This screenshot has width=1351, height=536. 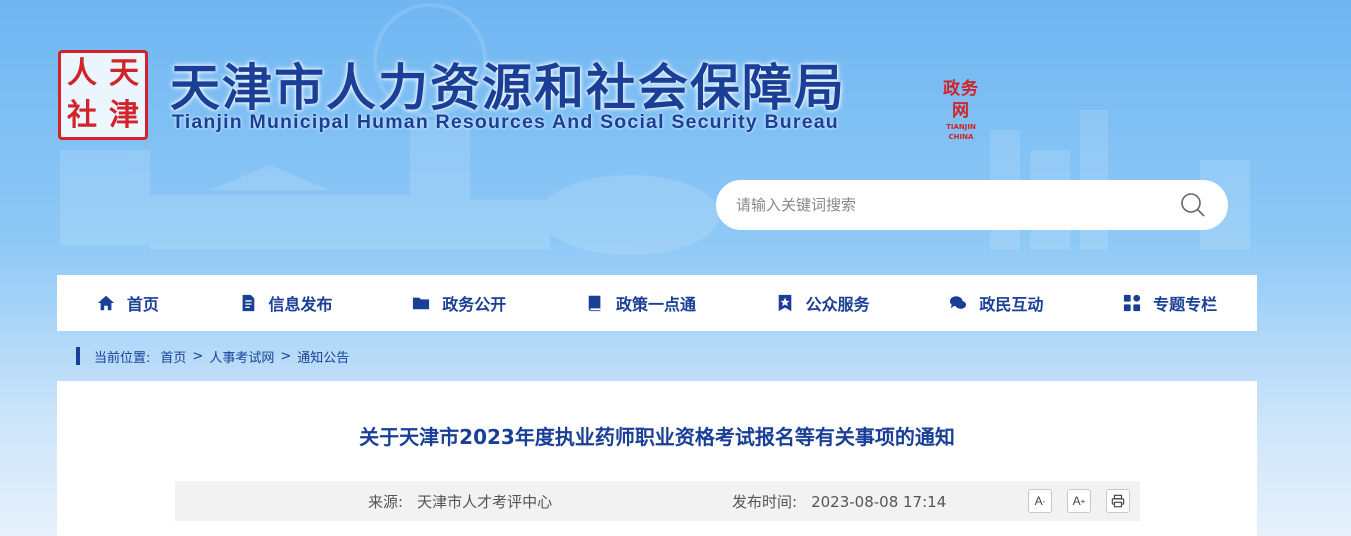 What do you see at coordinates (421, 303) in the screenshot?
I see `folder-icon` at bounding box center [421, 303].